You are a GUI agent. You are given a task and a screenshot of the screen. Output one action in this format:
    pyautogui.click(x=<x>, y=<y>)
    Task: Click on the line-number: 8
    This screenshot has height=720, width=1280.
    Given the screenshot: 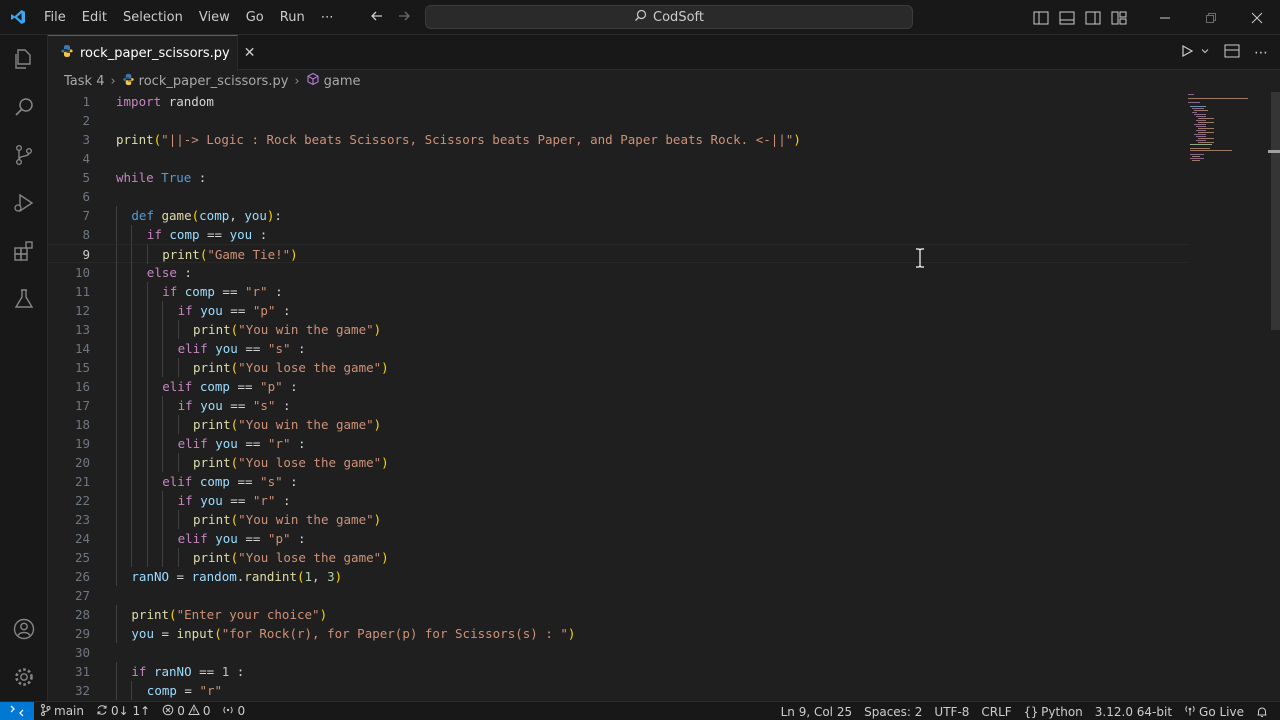 What is the action you would take?
    pyautogui.click(x=69, y=234)
    